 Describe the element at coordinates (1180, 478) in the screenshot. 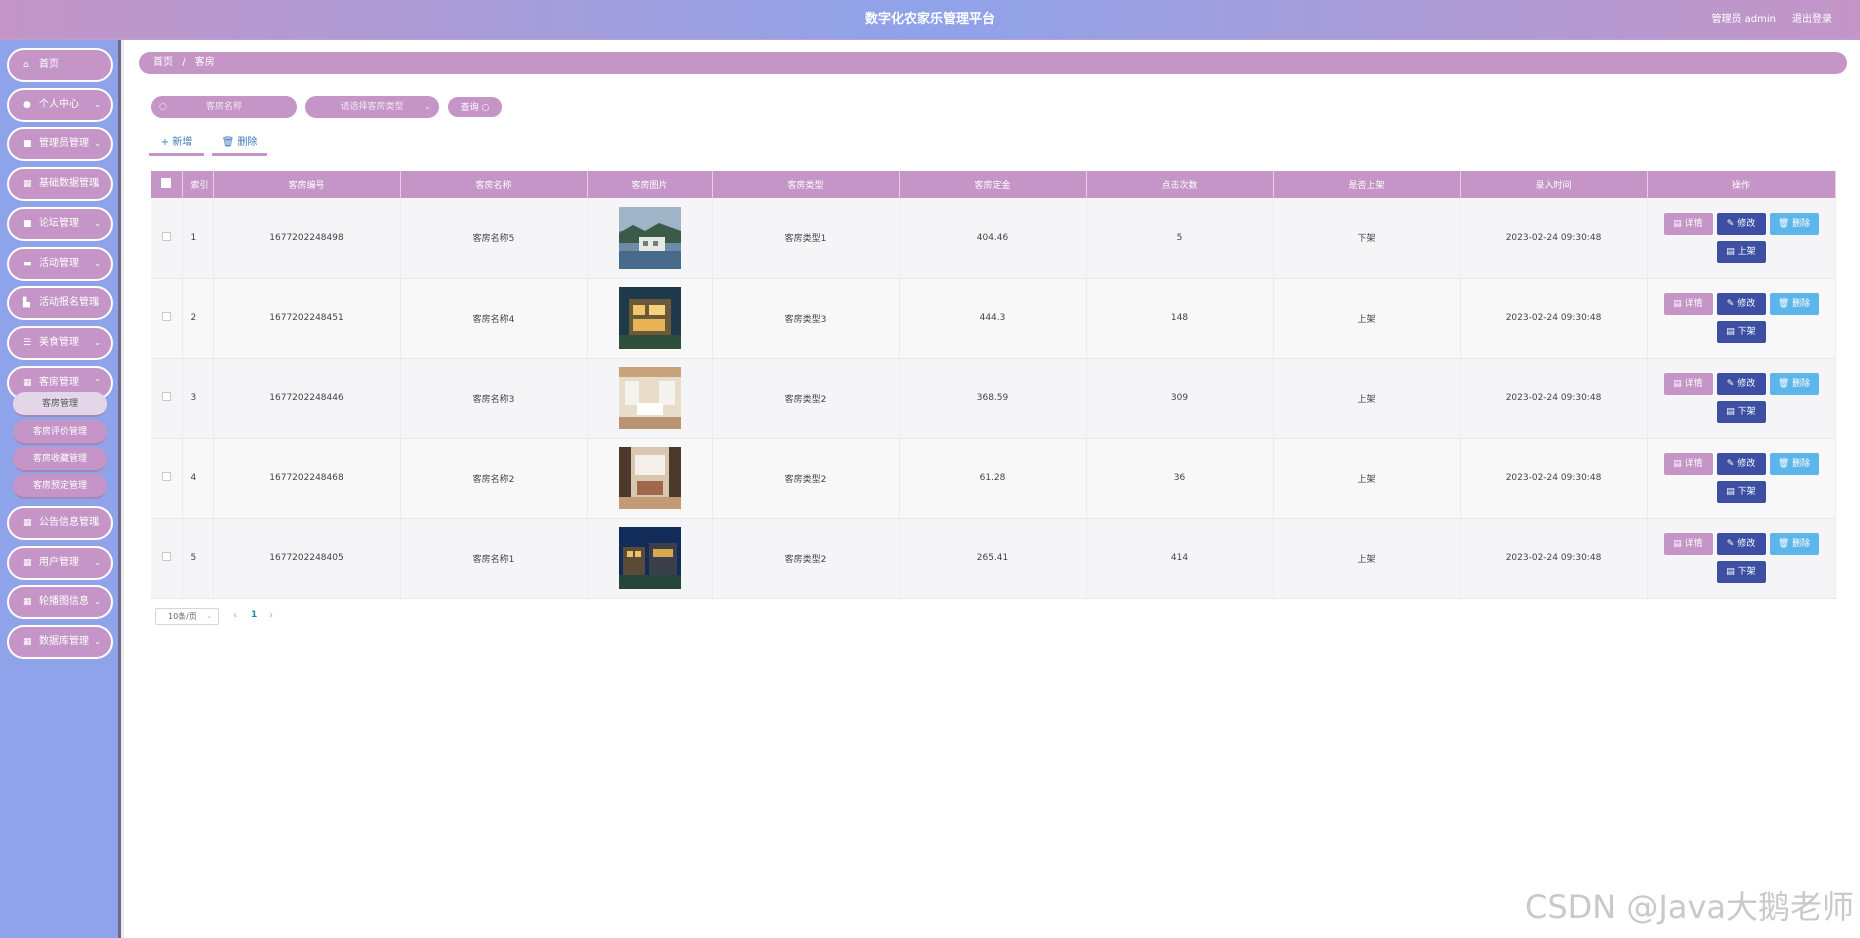

I see `cell-clicks: 36` at that location.